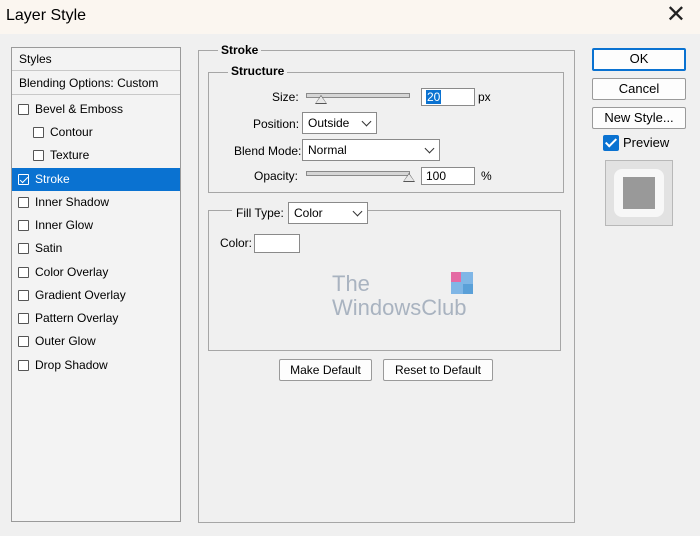  Describe the element at coordinates (72, 272) in the screenshot. I see `style-item-label: Color Overlay` at that location.